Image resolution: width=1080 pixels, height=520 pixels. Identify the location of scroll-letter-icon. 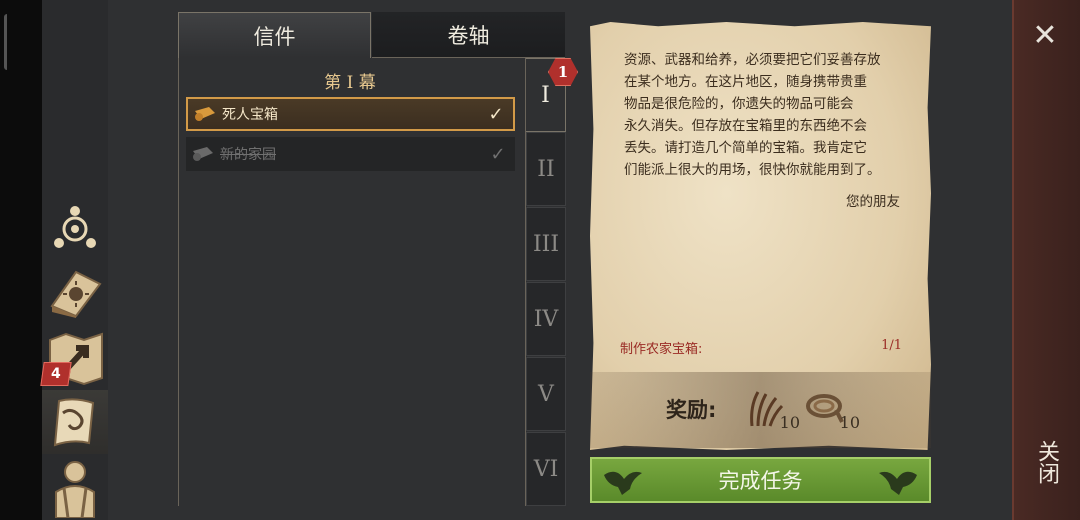
(74, 422).